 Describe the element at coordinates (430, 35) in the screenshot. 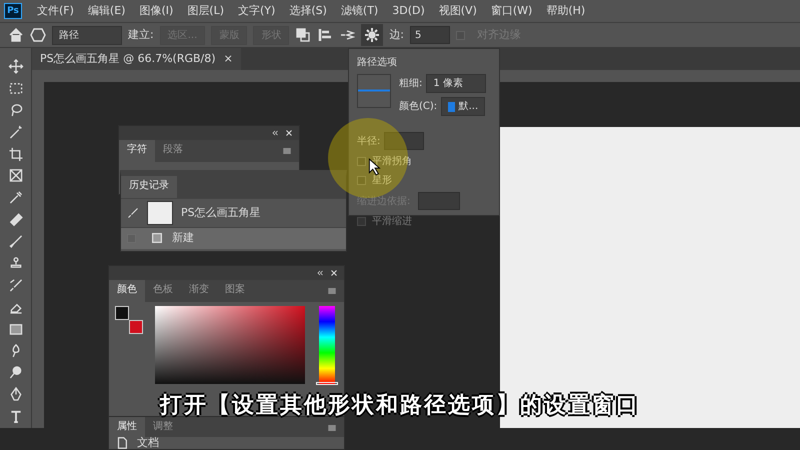

I see `sides-field: 5` at that location.